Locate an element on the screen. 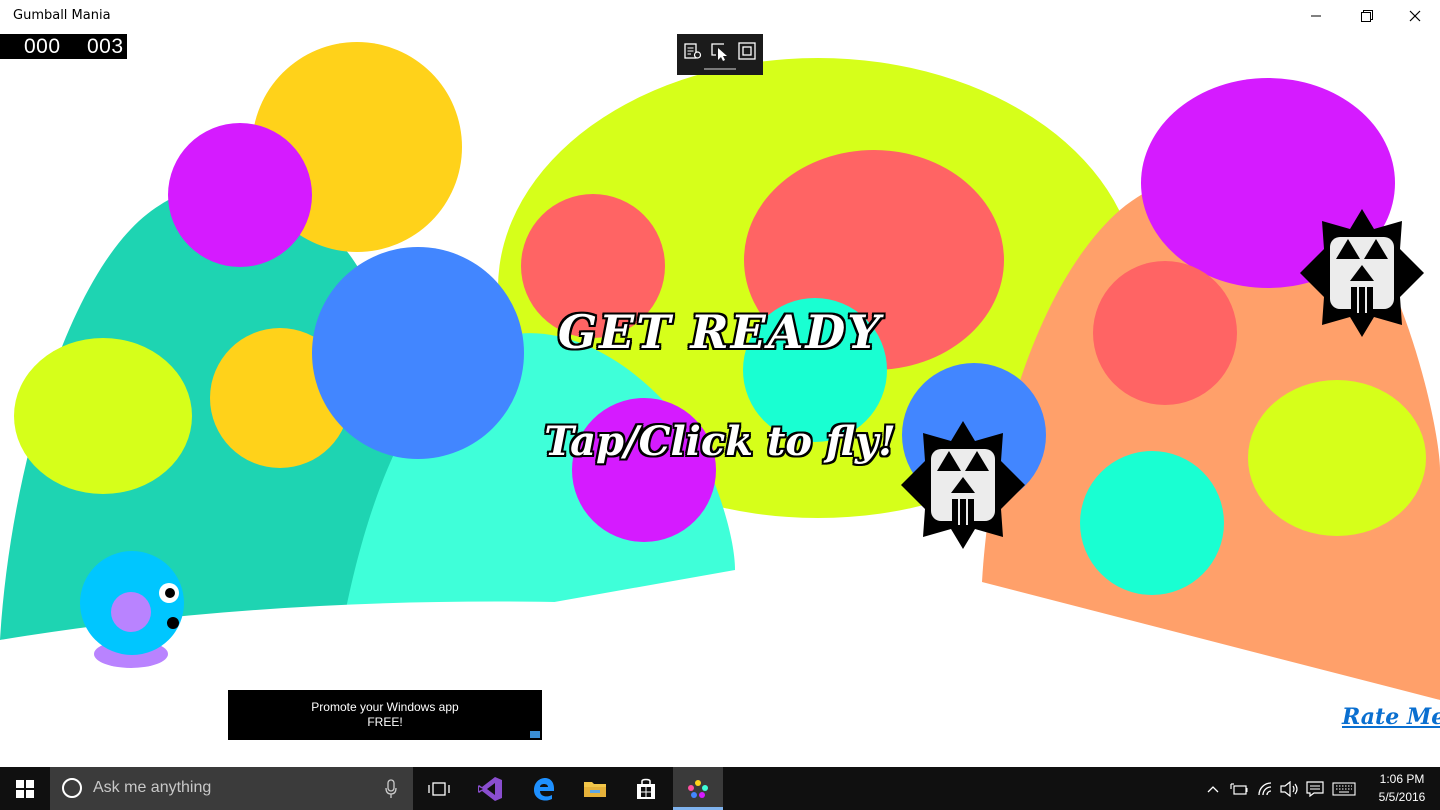 The height and width of the screenshot is (810, 1440). red-ball is located at coordinates (1165, 333).